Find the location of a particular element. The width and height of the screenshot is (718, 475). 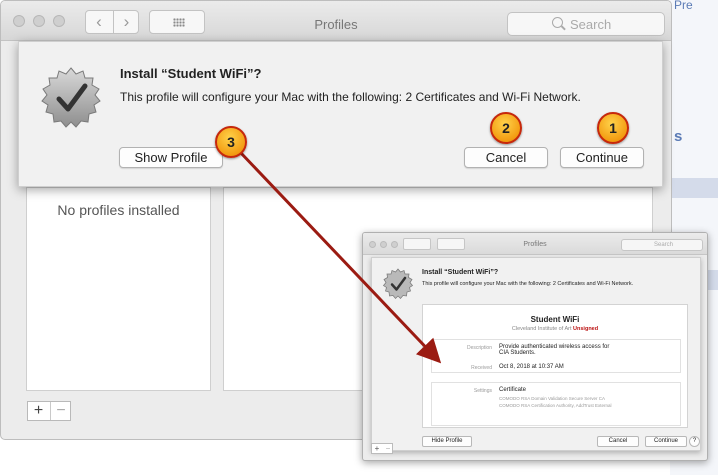

inset-remove-button: − is located at coordinates (388, 448).